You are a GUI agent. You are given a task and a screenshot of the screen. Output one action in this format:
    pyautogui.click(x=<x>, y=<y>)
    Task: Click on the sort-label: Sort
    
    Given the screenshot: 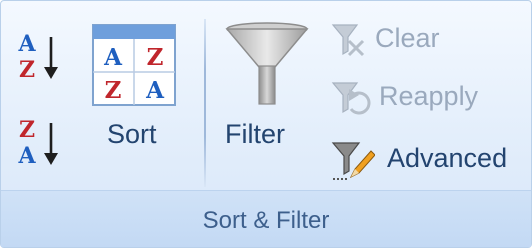 What is the action you would take?
    pyautogui.click(x=132, y=134)
    